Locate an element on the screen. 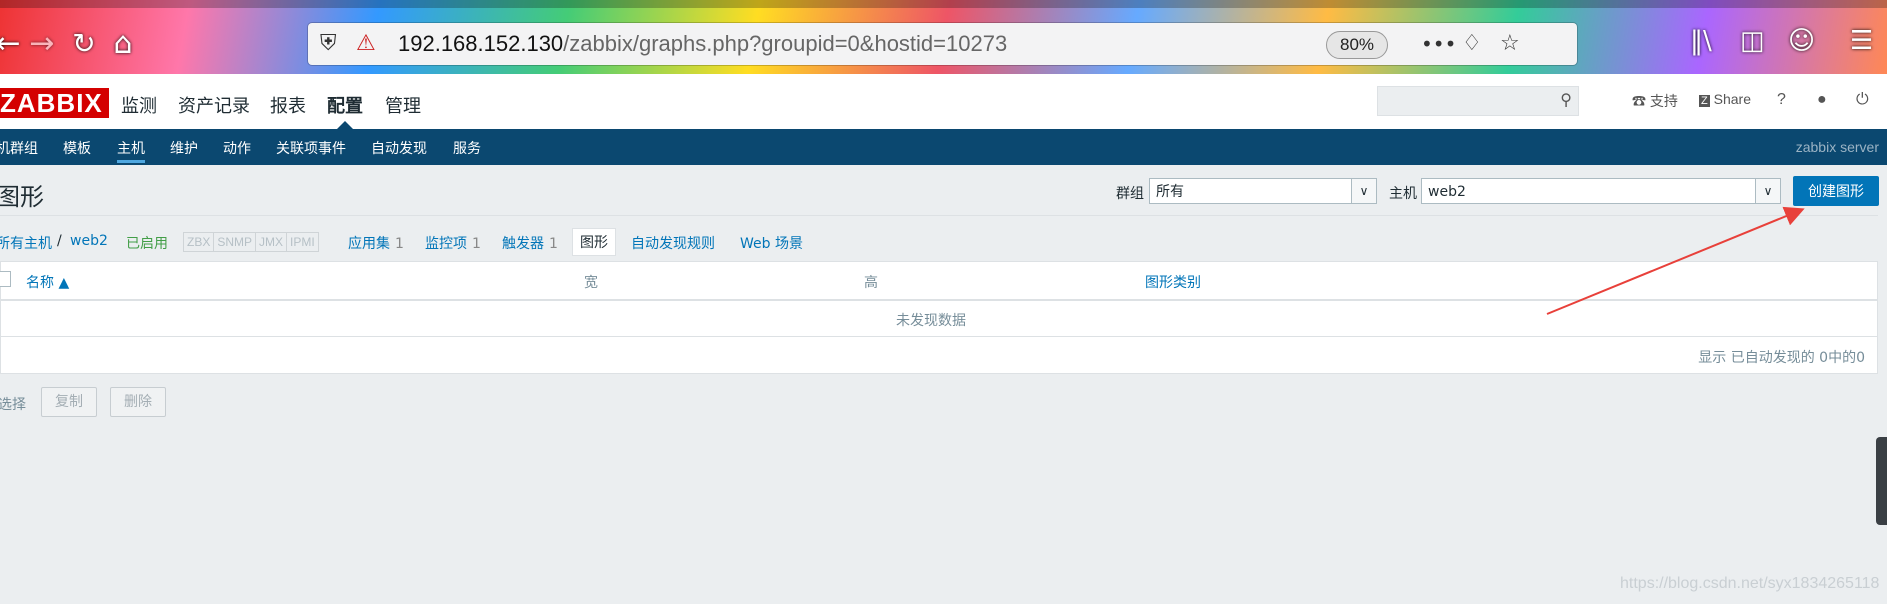 The height and width of the screenshot is (604, 1887). watermark: https://blog.csdn.net/syx1834265118 is located at coordinates (1750, 583).